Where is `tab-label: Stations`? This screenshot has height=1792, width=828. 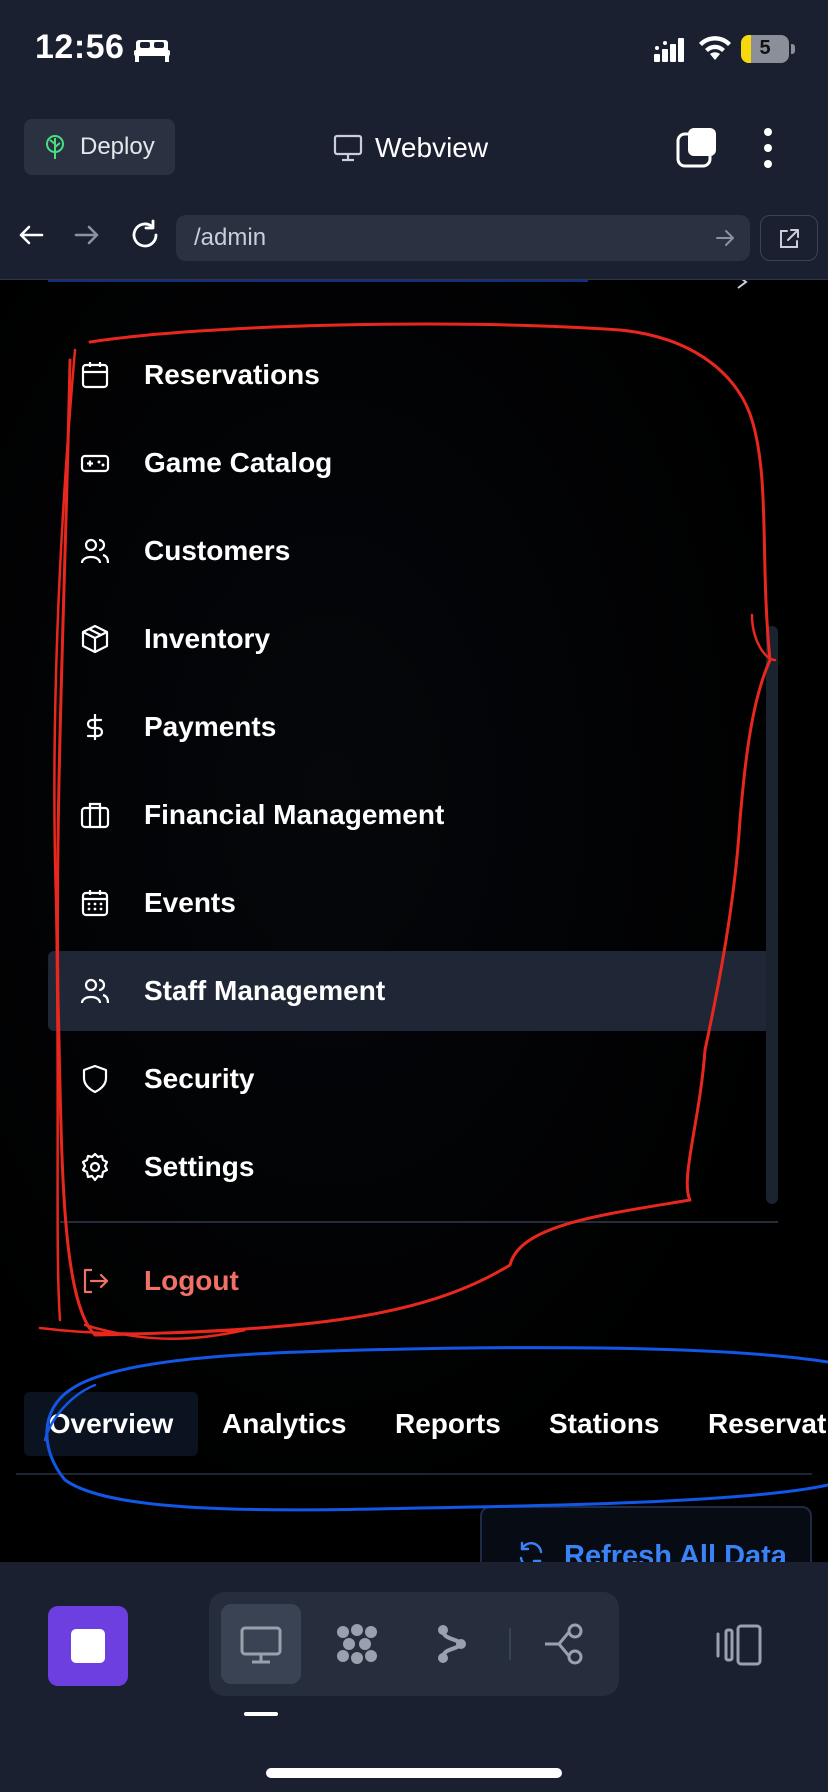 tab-label: Stations is located at coordinates (604, 1423).